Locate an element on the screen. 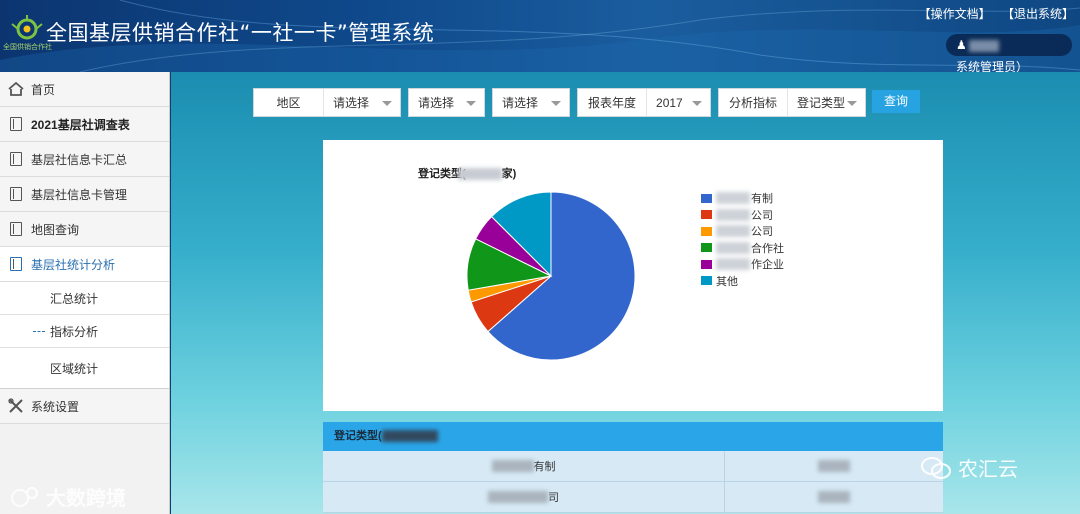  legend-item: 作企业 is located at coordinates (742, 264).